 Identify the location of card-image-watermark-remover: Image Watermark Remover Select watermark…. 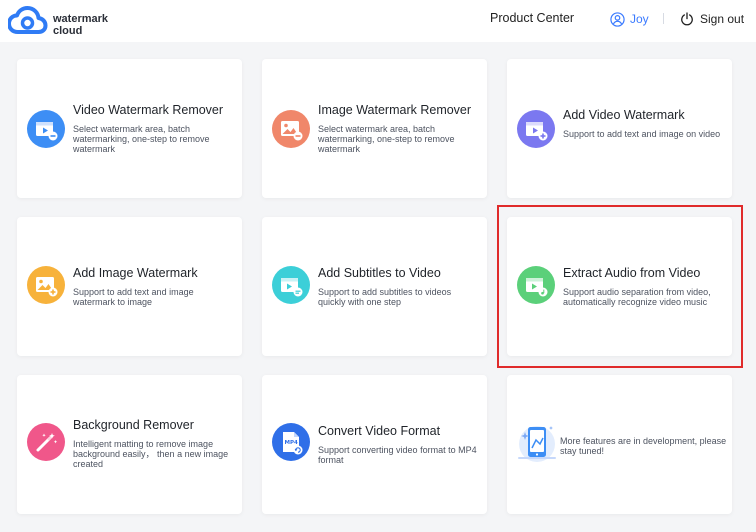
(374, 128).